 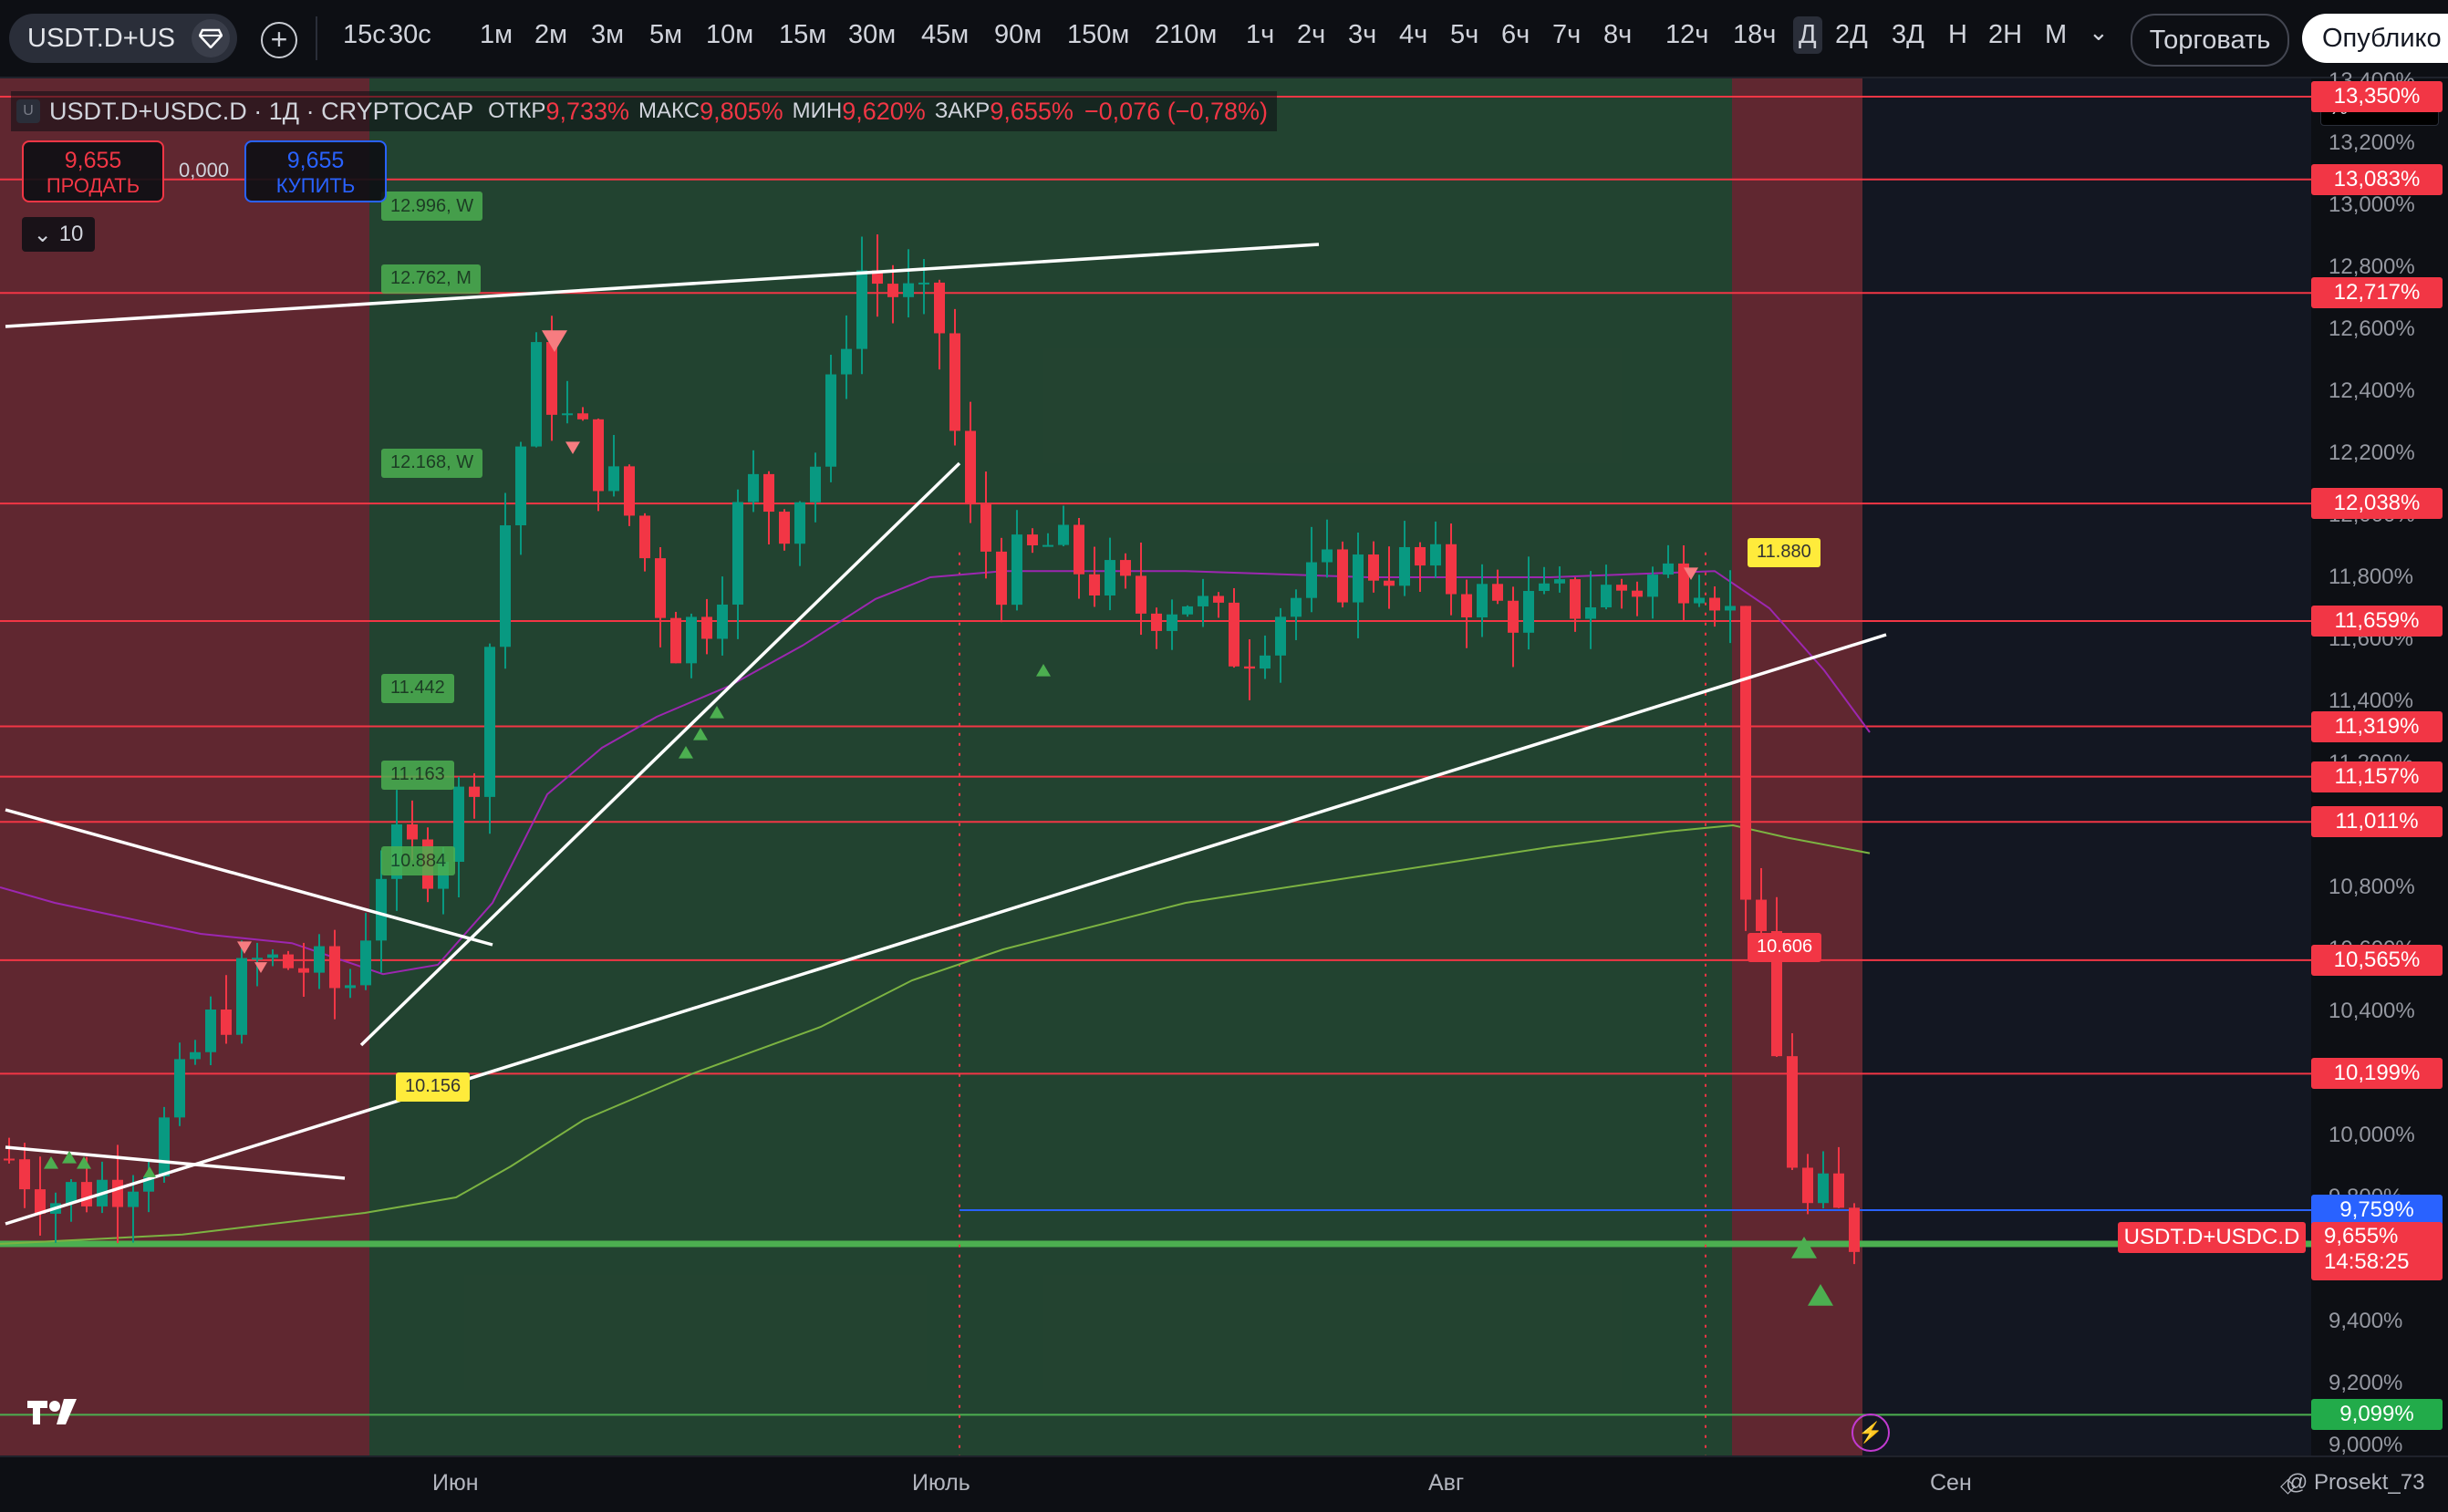 I want to click on diamond-icon, so click(x=211, y=38).